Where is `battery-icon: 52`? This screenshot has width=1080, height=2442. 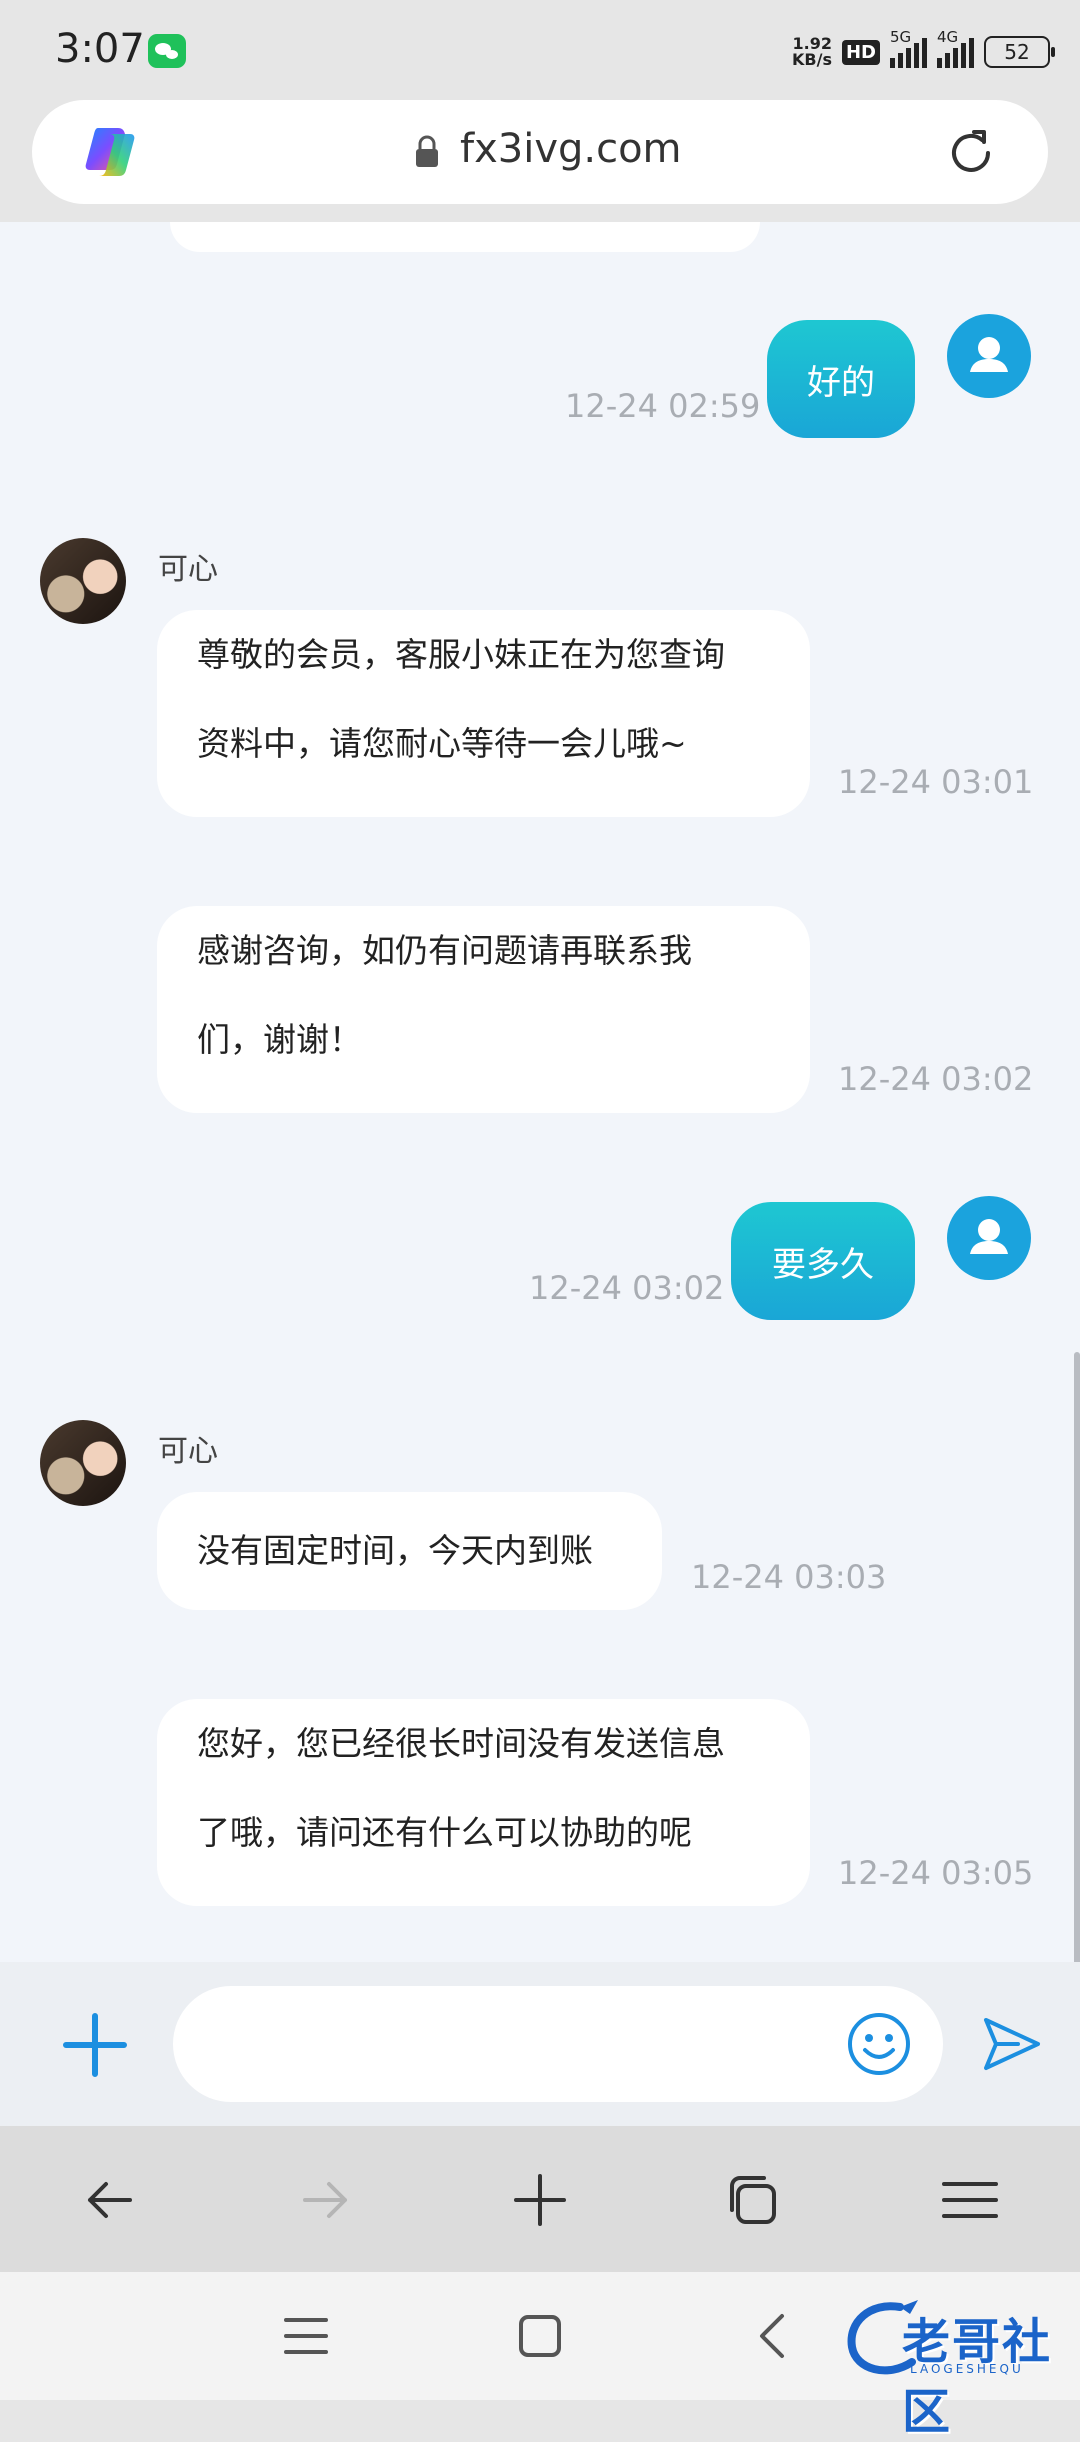 battery-icon: 52 is located at coordinates (1019, 52).